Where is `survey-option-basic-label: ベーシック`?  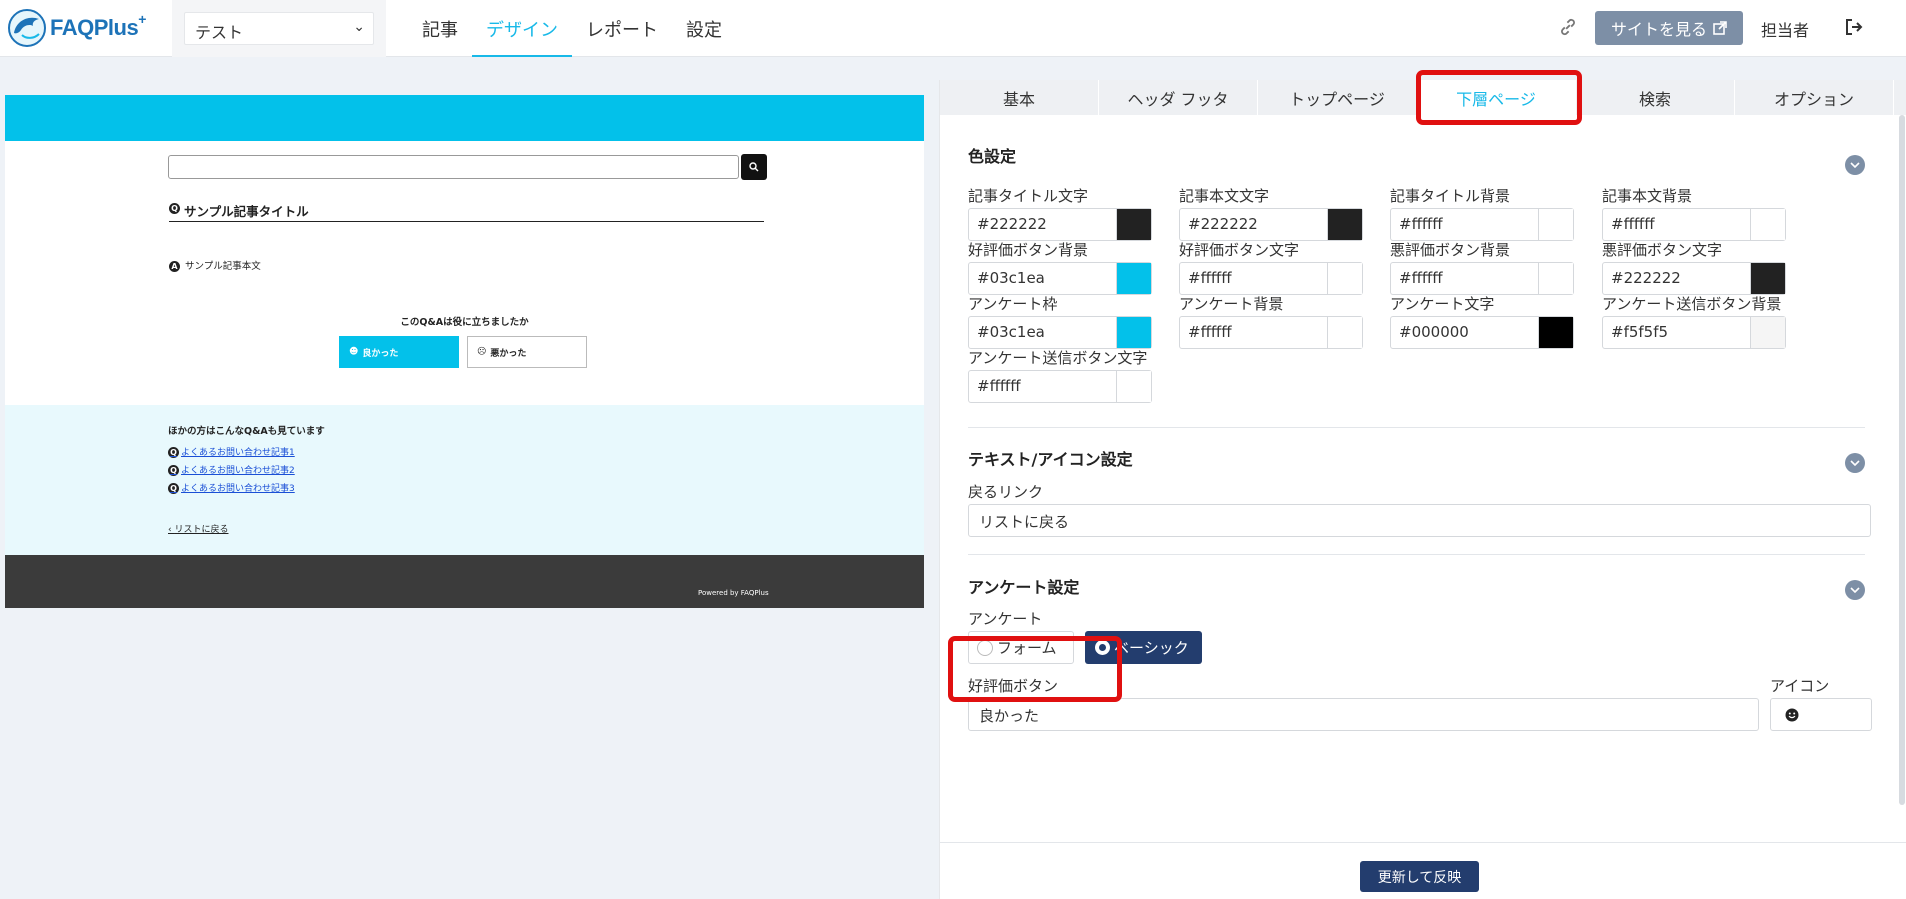
survey-option-basic-label: ベーシック is located at coordinates (1151, 648).